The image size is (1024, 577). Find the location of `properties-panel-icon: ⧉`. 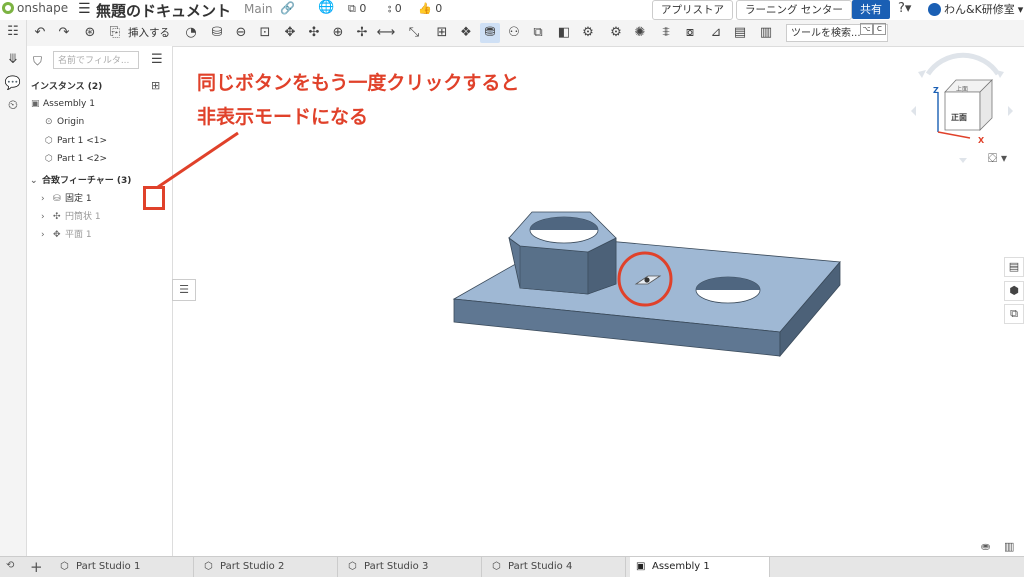

properties-panel-icon: ⧉ is located at coordinates (1014, 314).